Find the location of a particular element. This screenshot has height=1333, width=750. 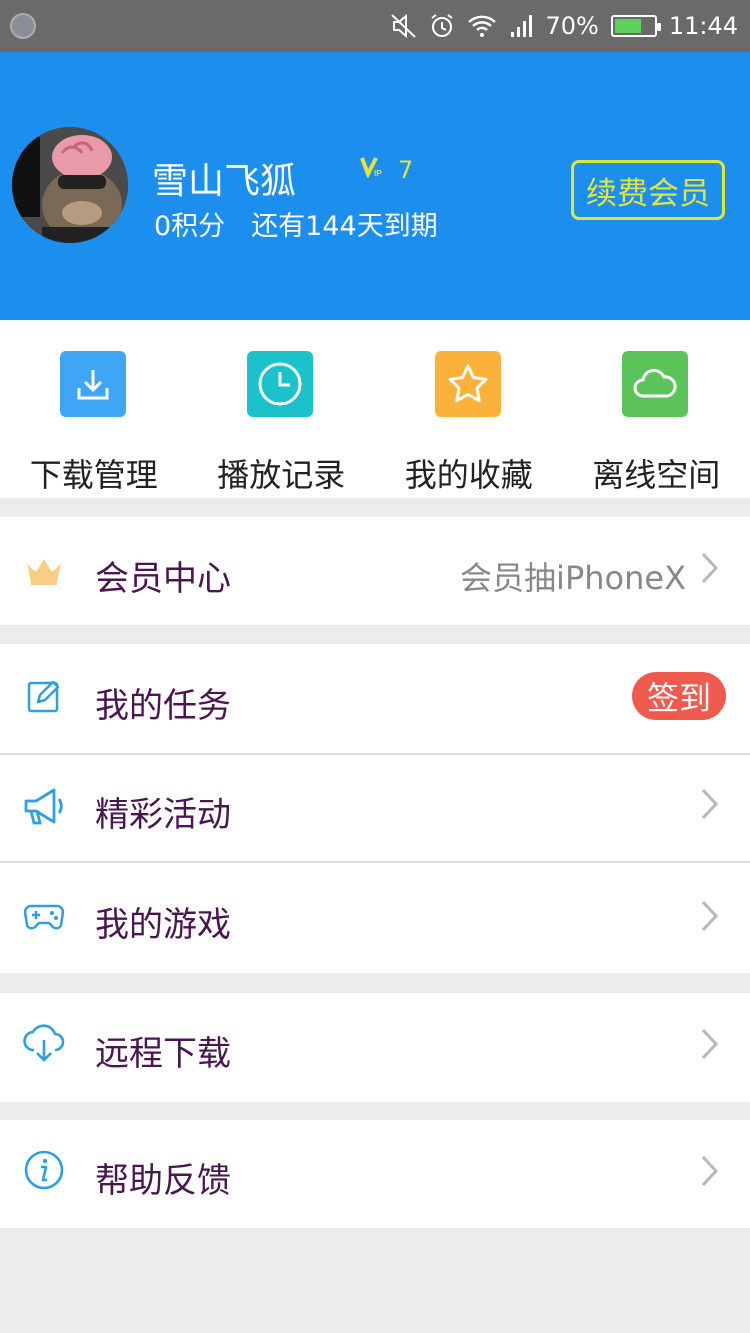

star-icon is located at coordinates (467, 384).